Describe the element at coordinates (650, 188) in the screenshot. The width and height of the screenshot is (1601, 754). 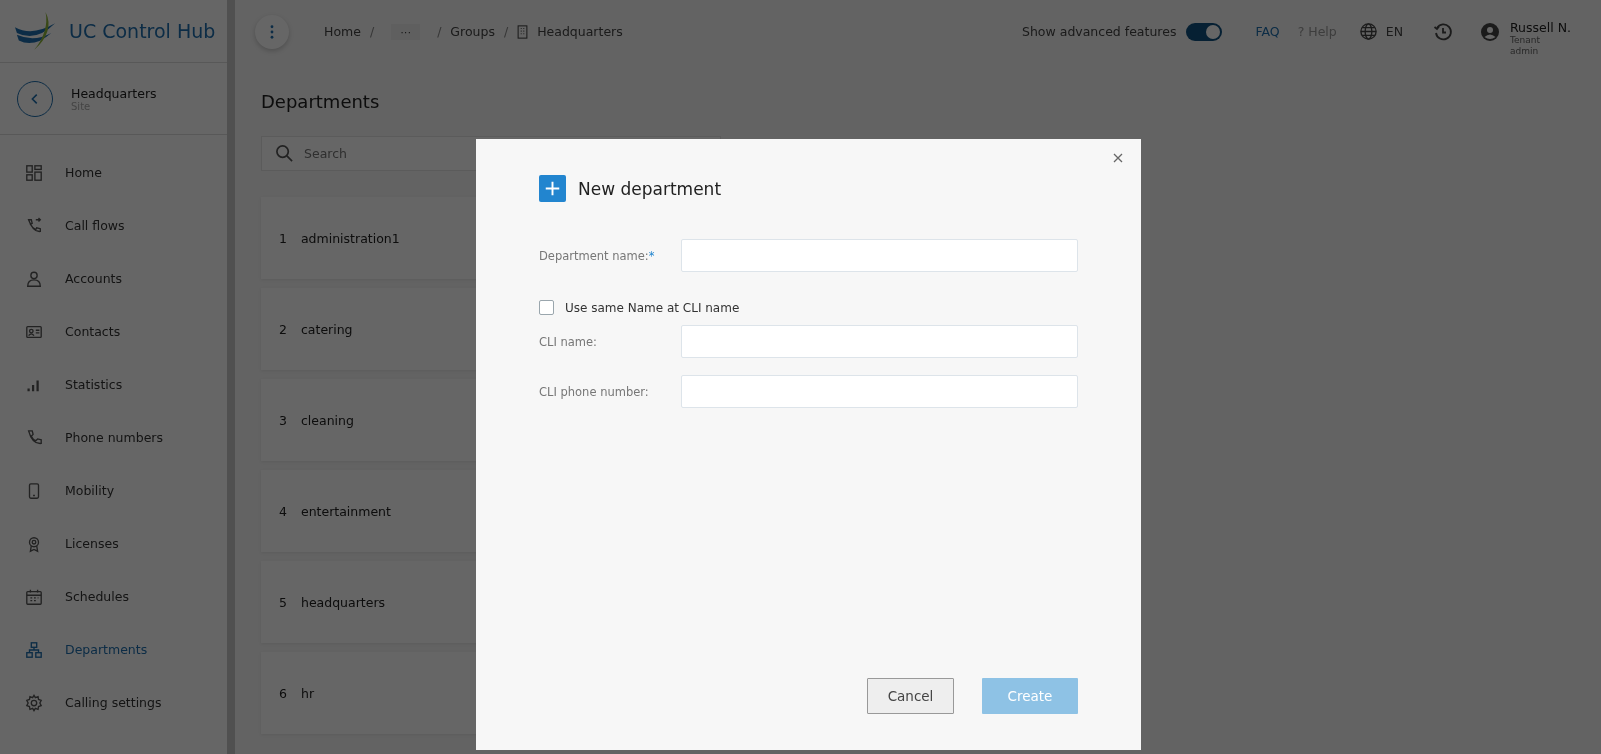
I see `dialog-title: New department` at that location.